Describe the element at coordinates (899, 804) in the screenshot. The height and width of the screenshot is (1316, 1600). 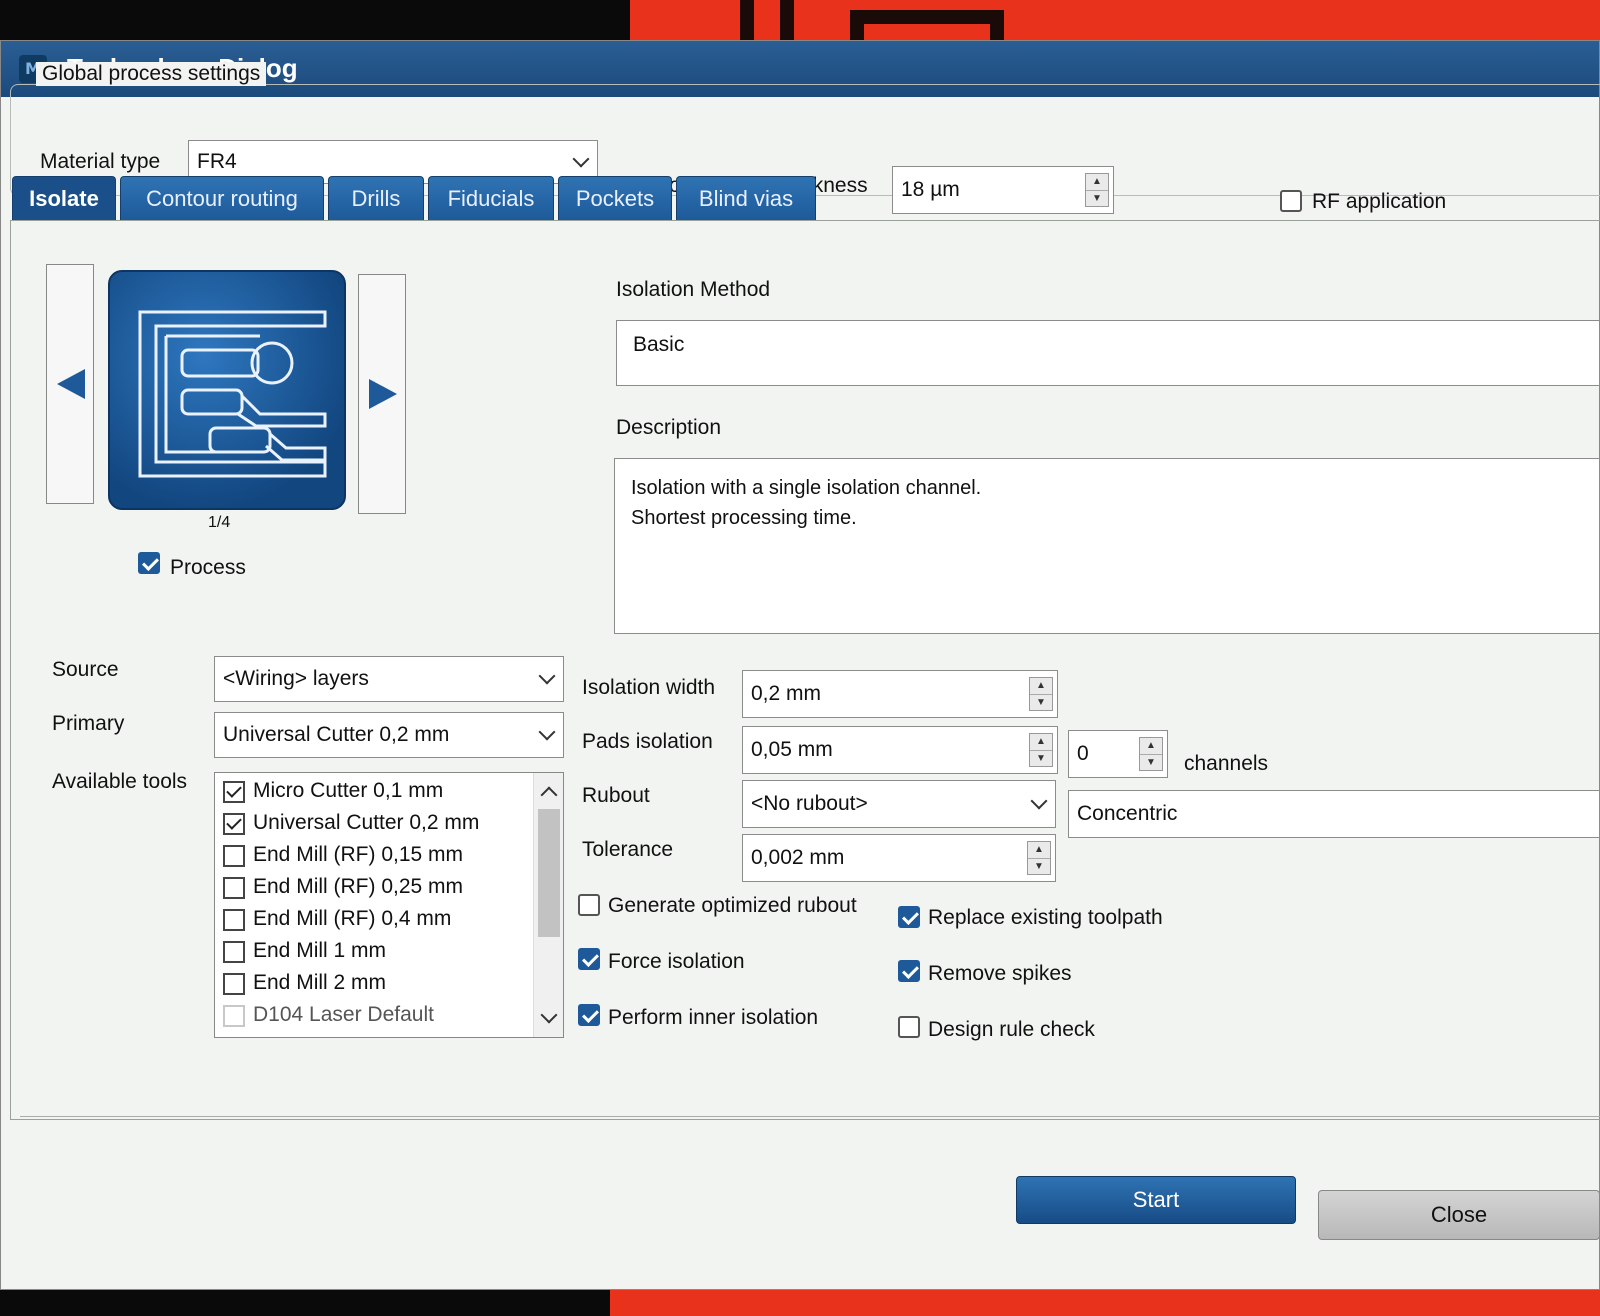
I see `rubout-select: <No rubout>` at that location.